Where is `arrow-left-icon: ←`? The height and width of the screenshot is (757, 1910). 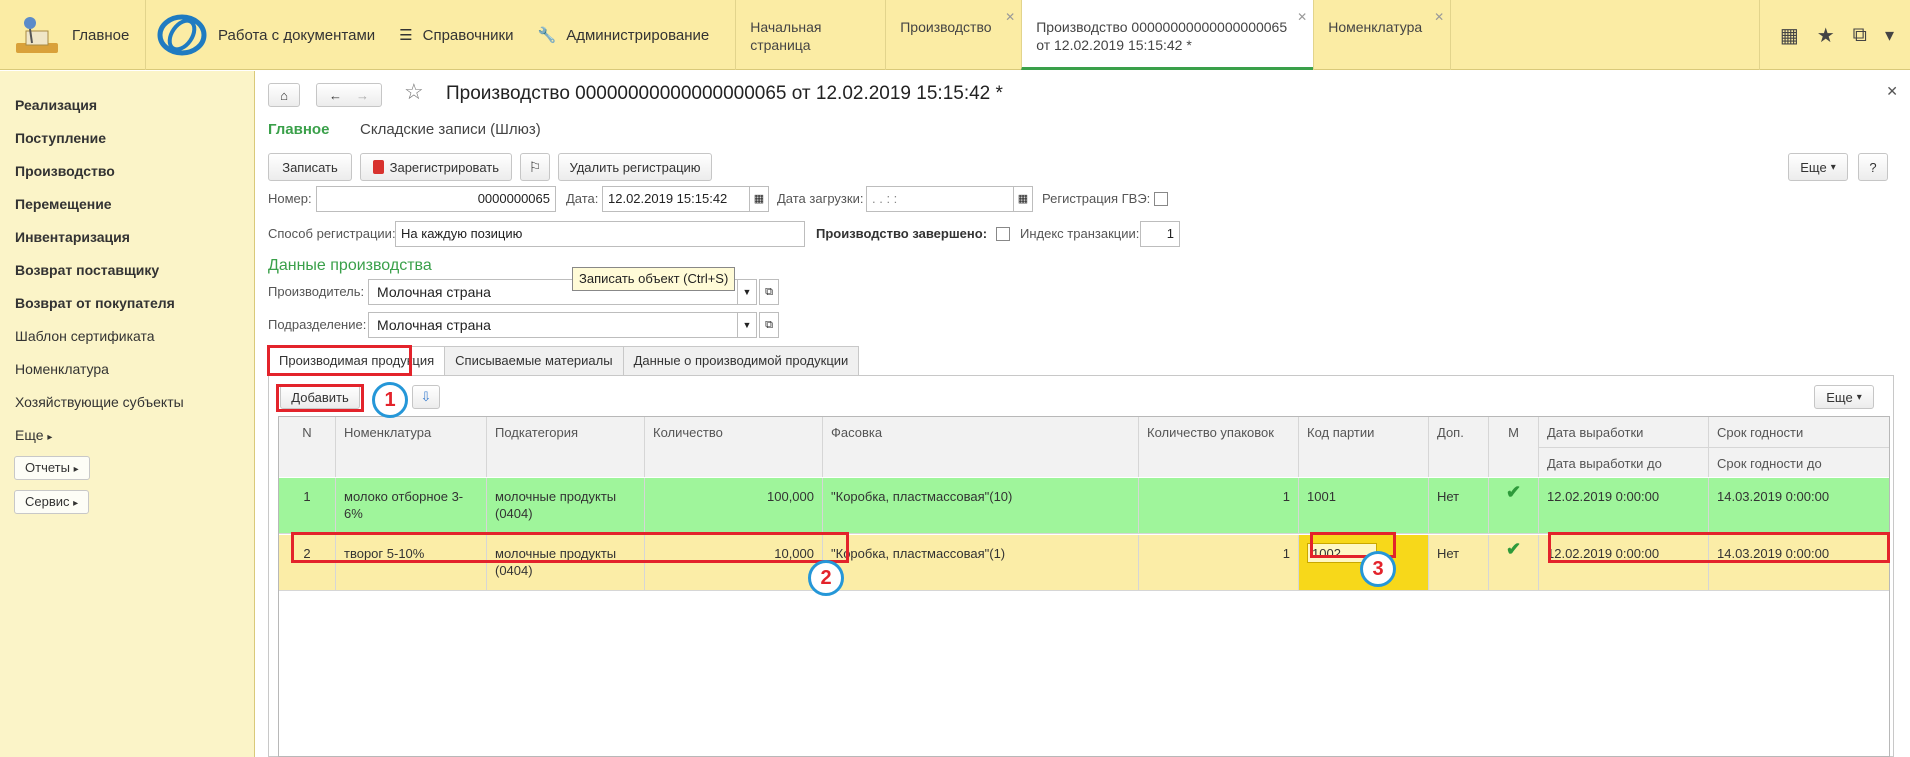
arrow-left-icon: ← is located at coordinates (335, 95).